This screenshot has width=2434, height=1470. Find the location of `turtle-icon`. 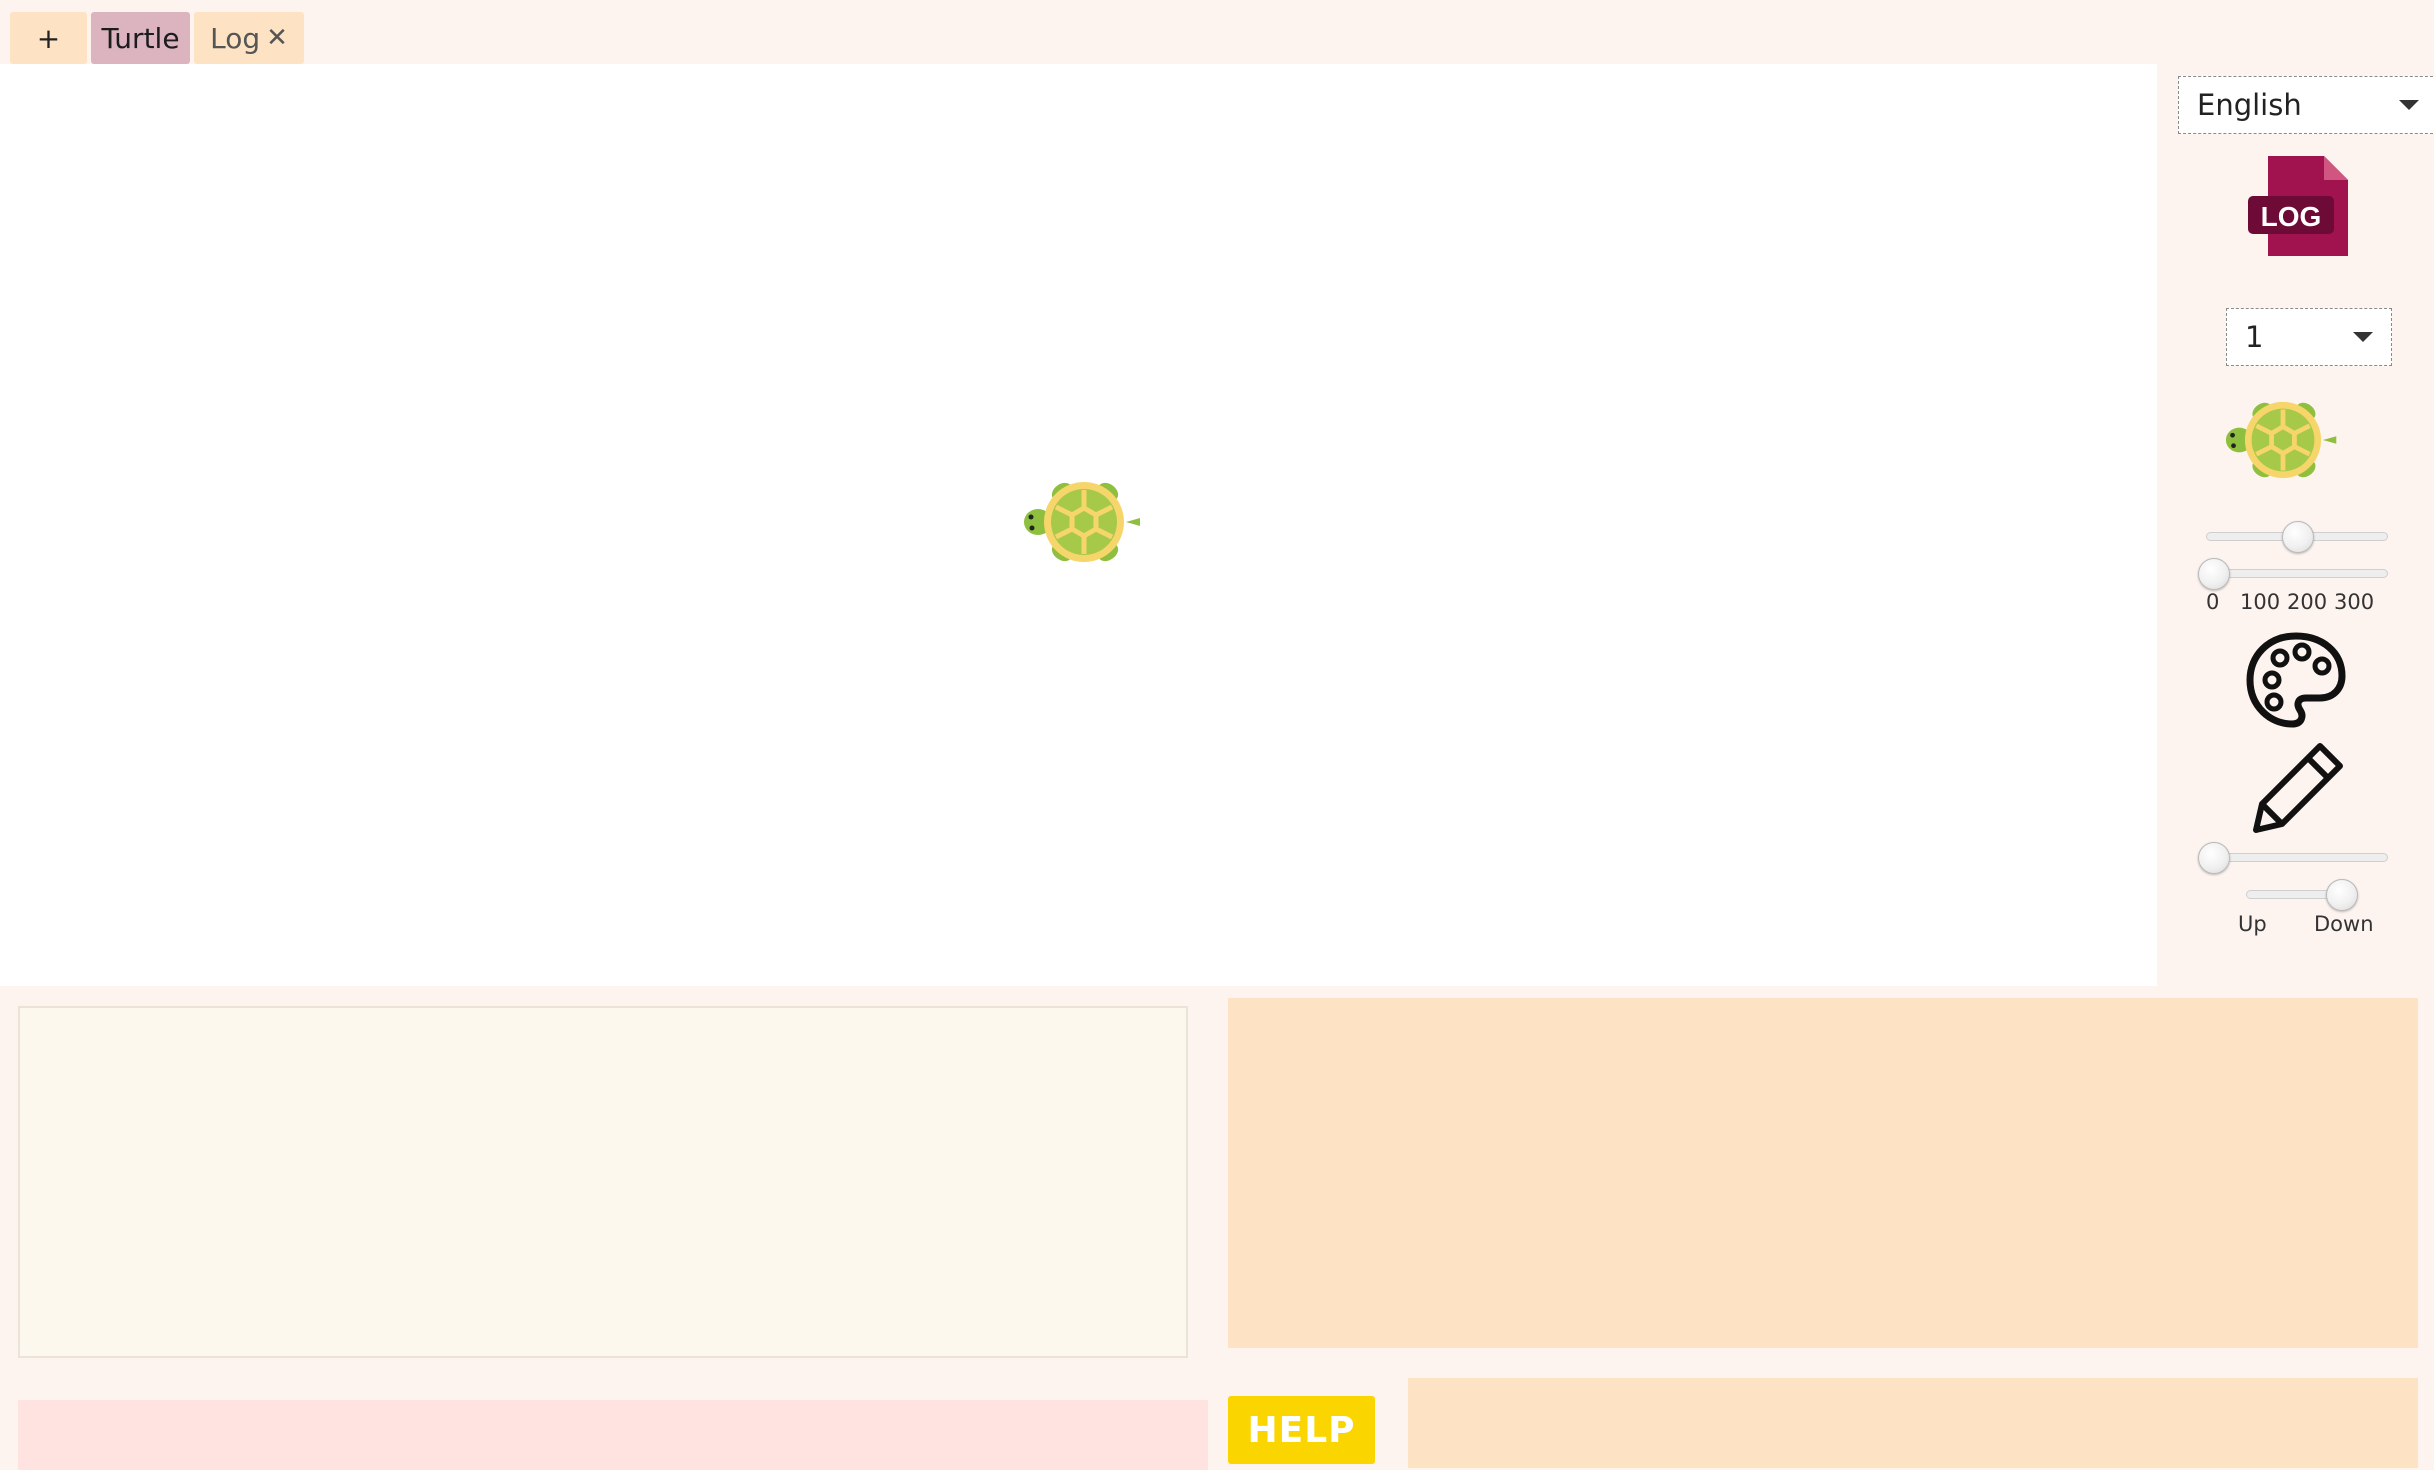

turtle-icon is located at coordinates (1082, 522).